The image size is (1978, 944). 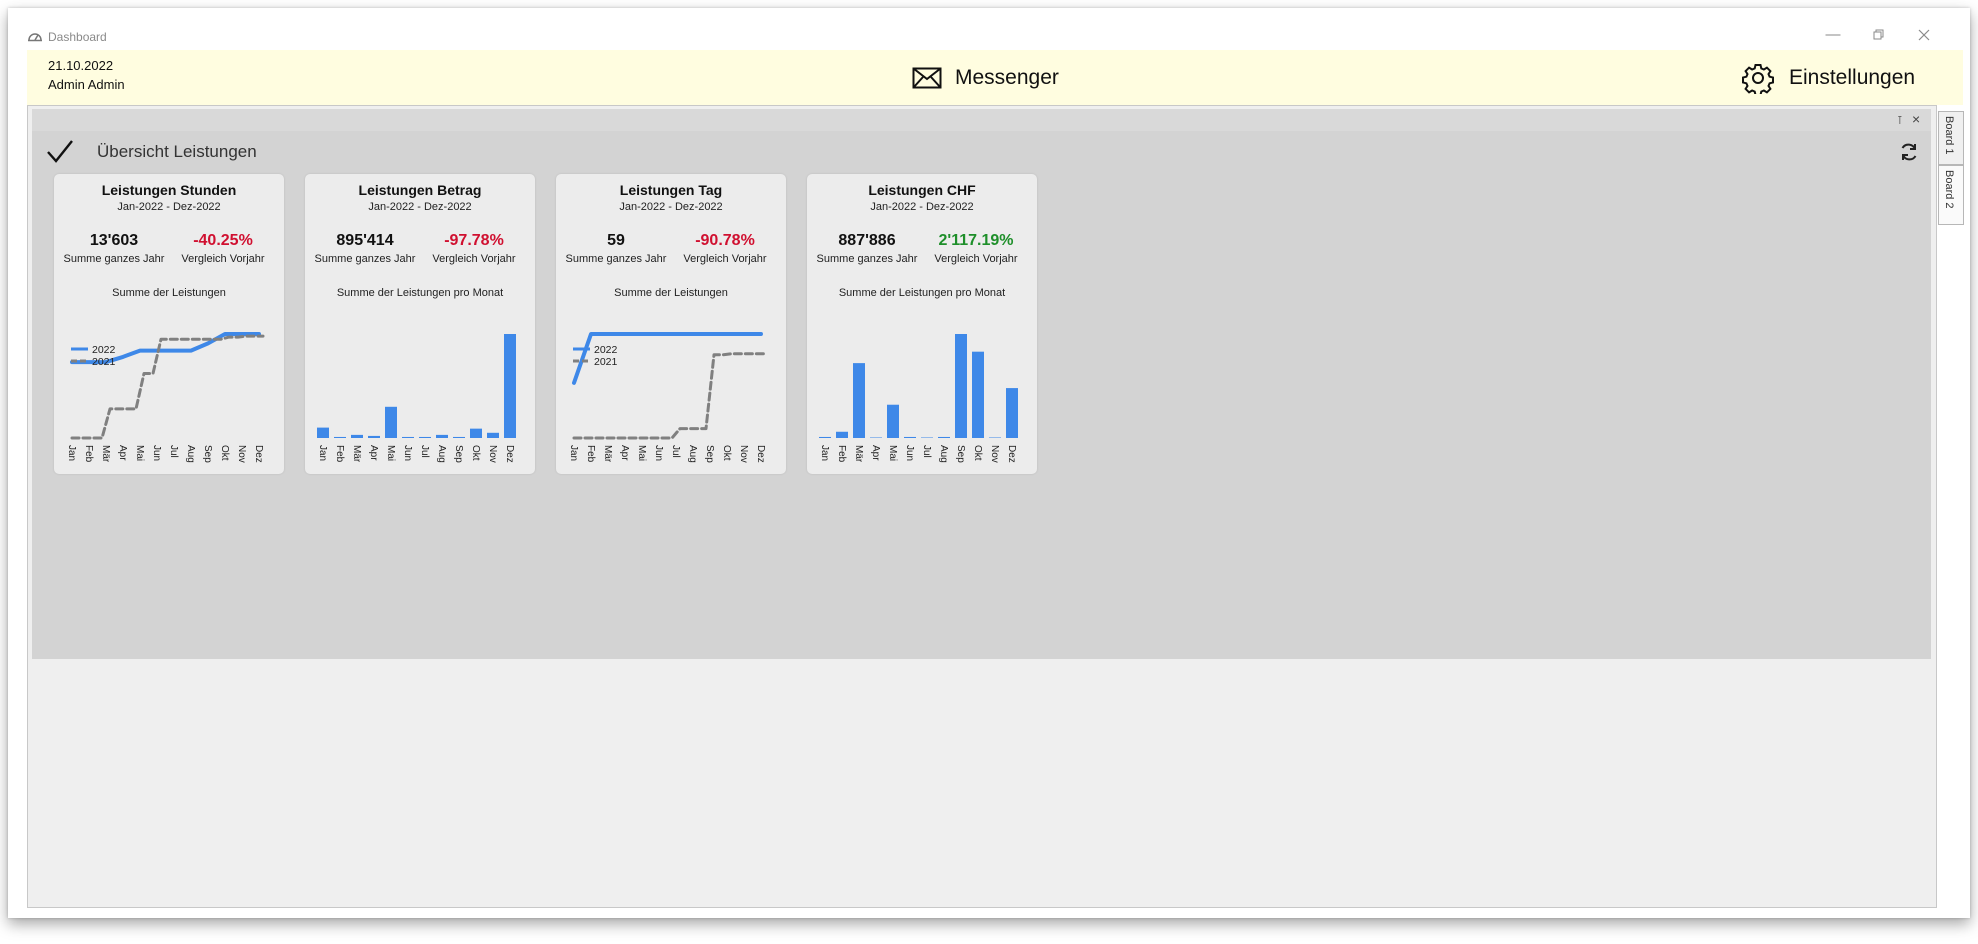 What do you see at coordinates (86, 84) in the screenshot?
I see `user-name: Admin Admin` at bounding box center [86, 84].